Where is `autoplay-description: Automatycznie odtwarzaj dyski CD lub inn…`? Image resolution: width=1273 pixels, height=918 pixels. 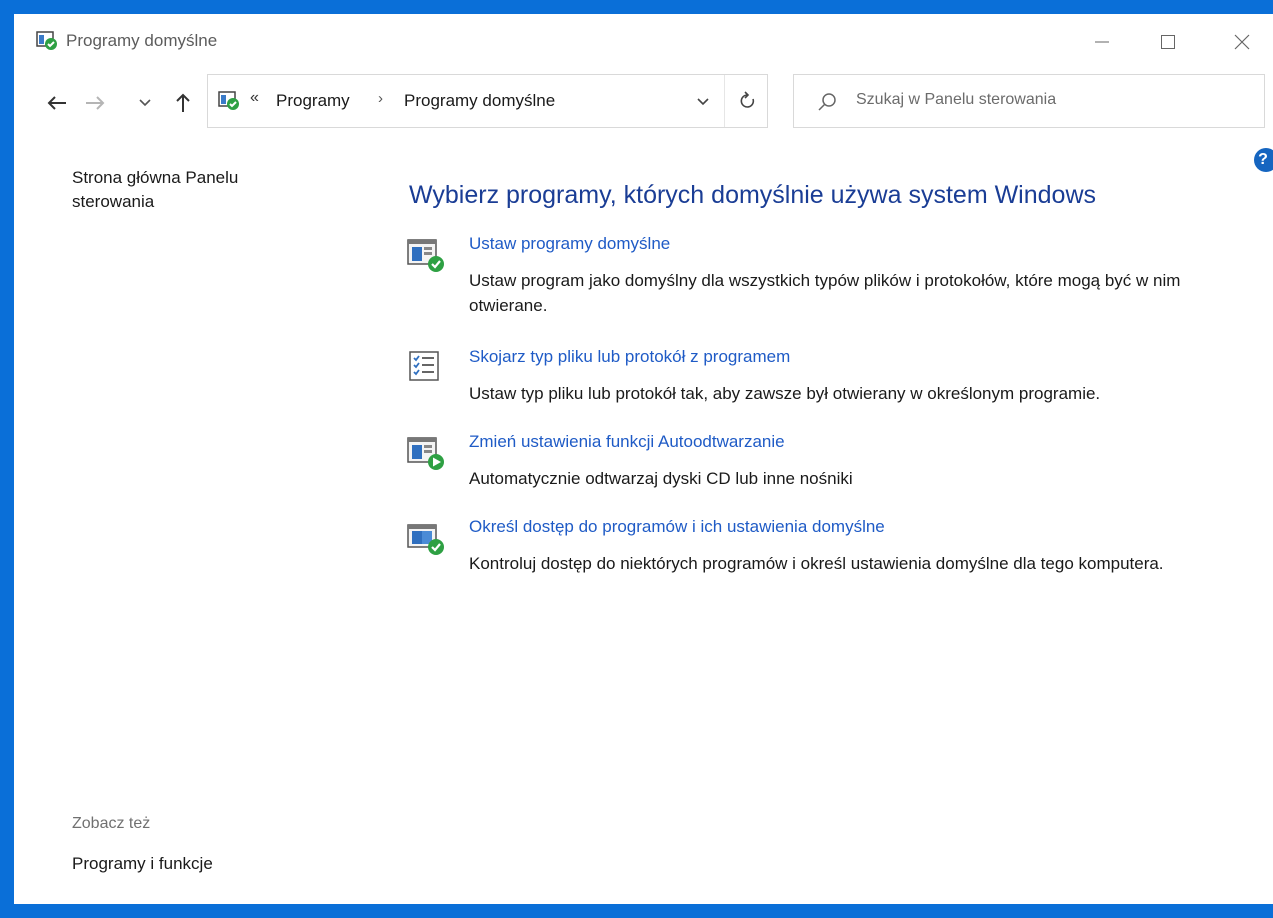
autoplay-description: Automatycznie odtwarzaj dyski CD lub inn… is located at coordinates (661, 478).